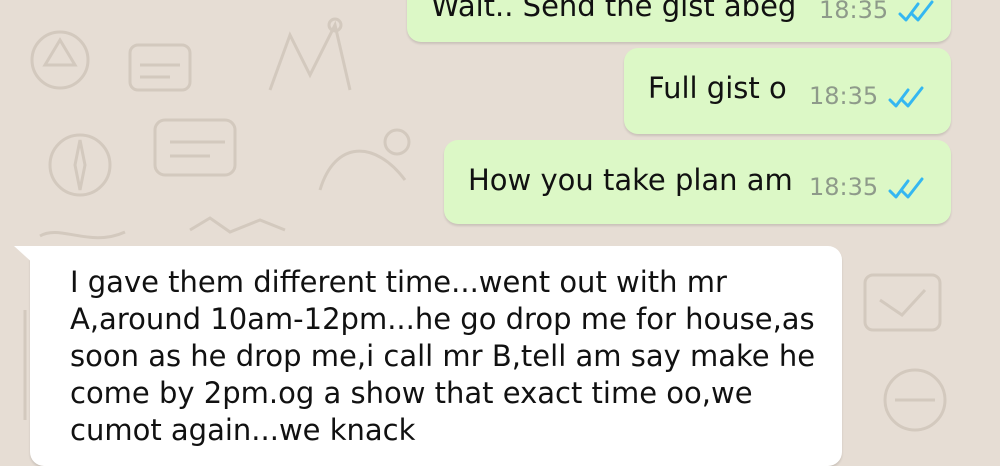 This screenshot has width=1000, height=466. I want to click on outgoing-message: Full gist o 18:35, so click(787, 91).